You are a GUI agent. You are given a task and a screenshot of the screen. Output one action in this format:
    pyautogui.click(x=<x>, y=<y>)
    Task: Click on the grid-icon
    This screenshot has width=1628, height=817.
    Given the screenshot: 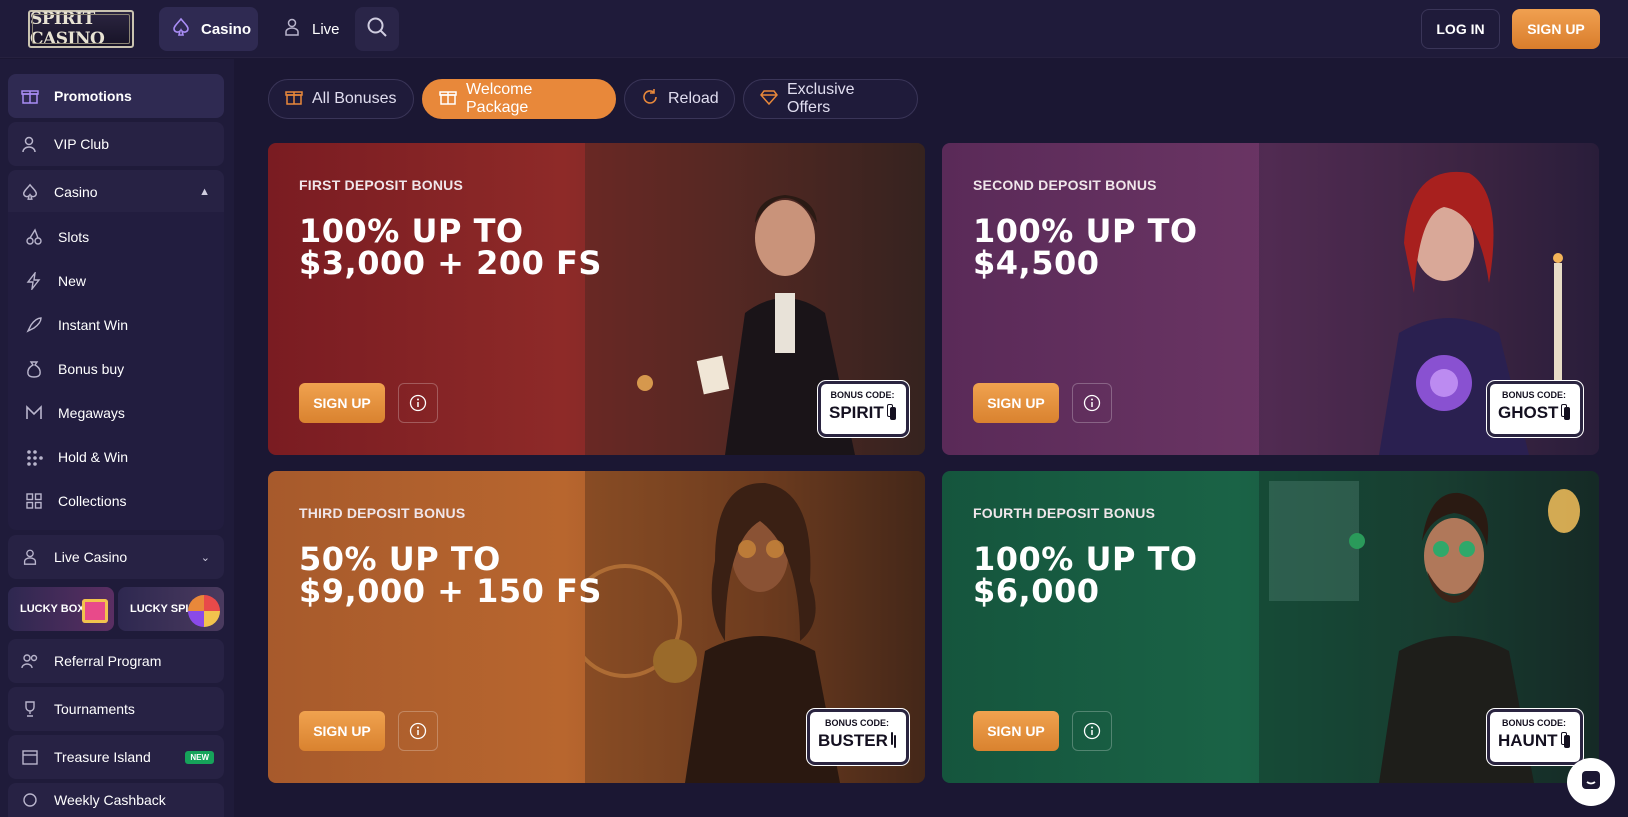 What is the action you would take?
    pyautogui.click(x=34, y=501)
    